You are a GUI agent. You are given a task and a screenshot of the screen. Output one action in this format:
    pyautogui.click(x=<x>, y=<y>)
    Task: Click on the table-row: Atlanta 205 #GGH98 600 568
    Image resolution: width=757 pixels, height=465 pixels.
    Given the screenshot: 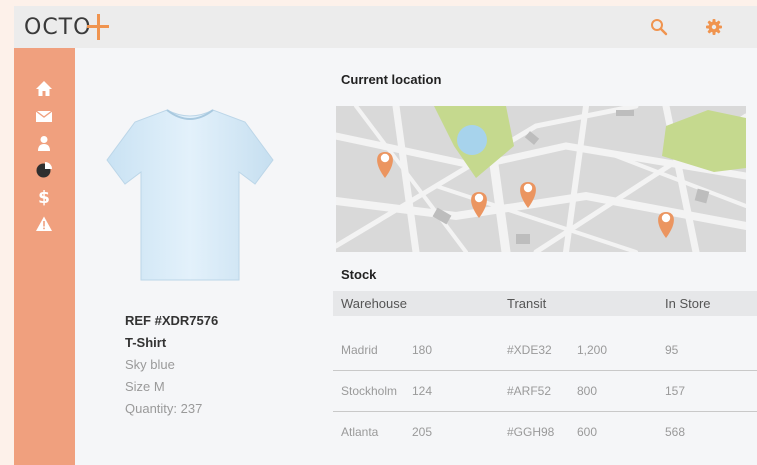 What is the action you would take?
    pyautogui.click(x=545, y=433)
    